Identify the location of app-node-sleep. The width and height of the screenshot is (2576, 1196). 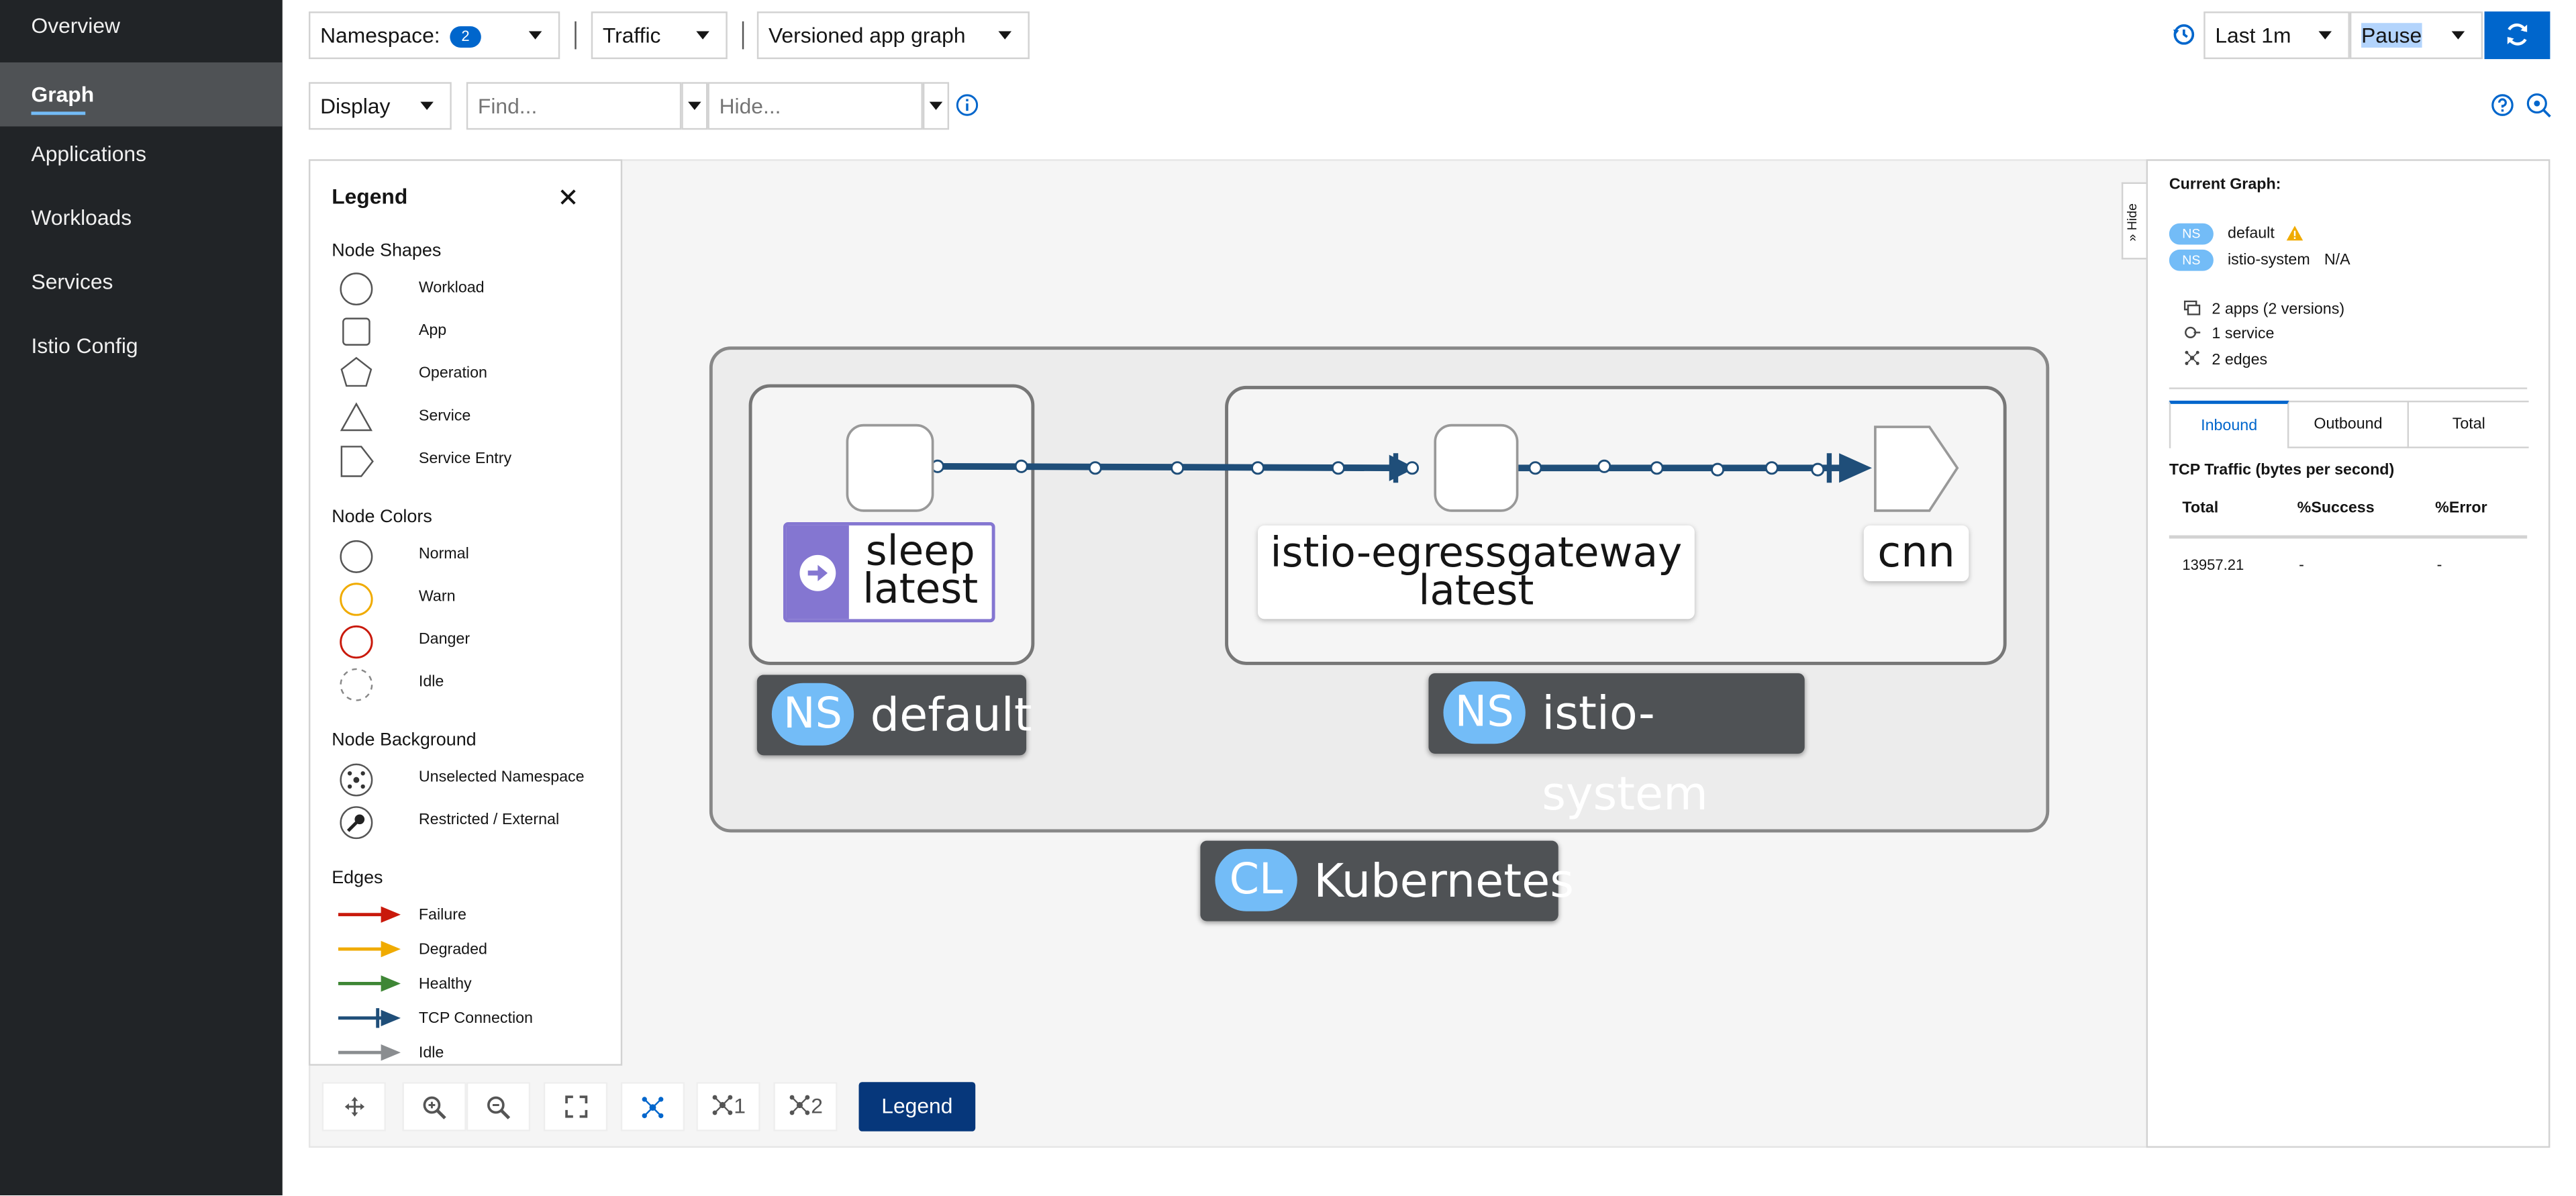
(890, 467).